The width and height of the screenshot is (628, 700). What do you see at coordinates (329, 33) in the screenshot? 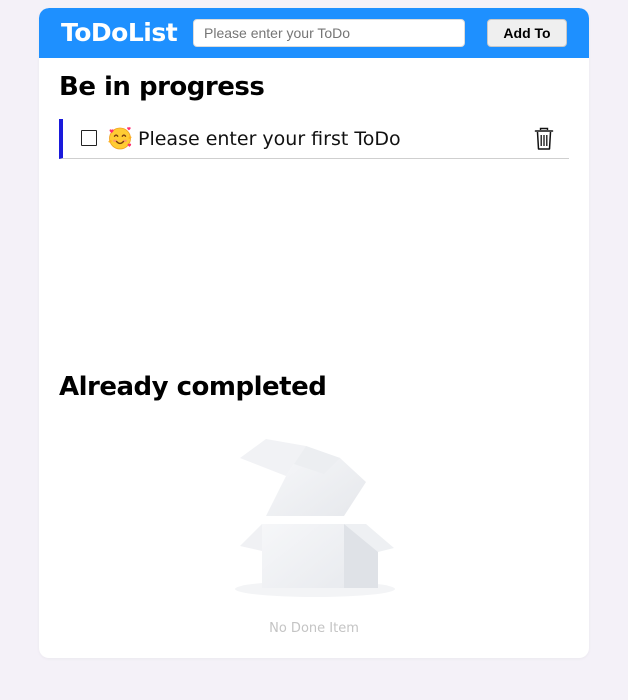
I see `todo-input` at bounding box center [329, 33].